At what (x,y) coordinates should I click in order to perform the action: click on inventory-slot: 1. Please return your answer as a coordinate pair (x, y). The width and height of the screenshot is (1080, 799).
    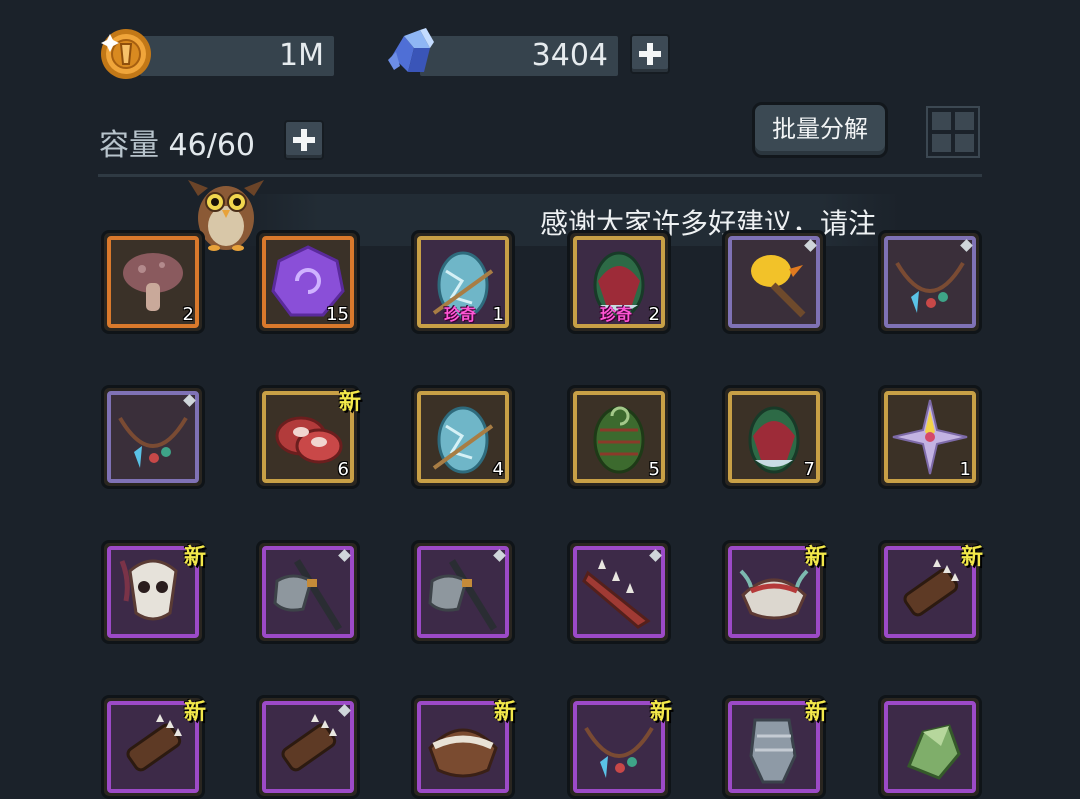
    Looking at the image, I should click on (930, 437).